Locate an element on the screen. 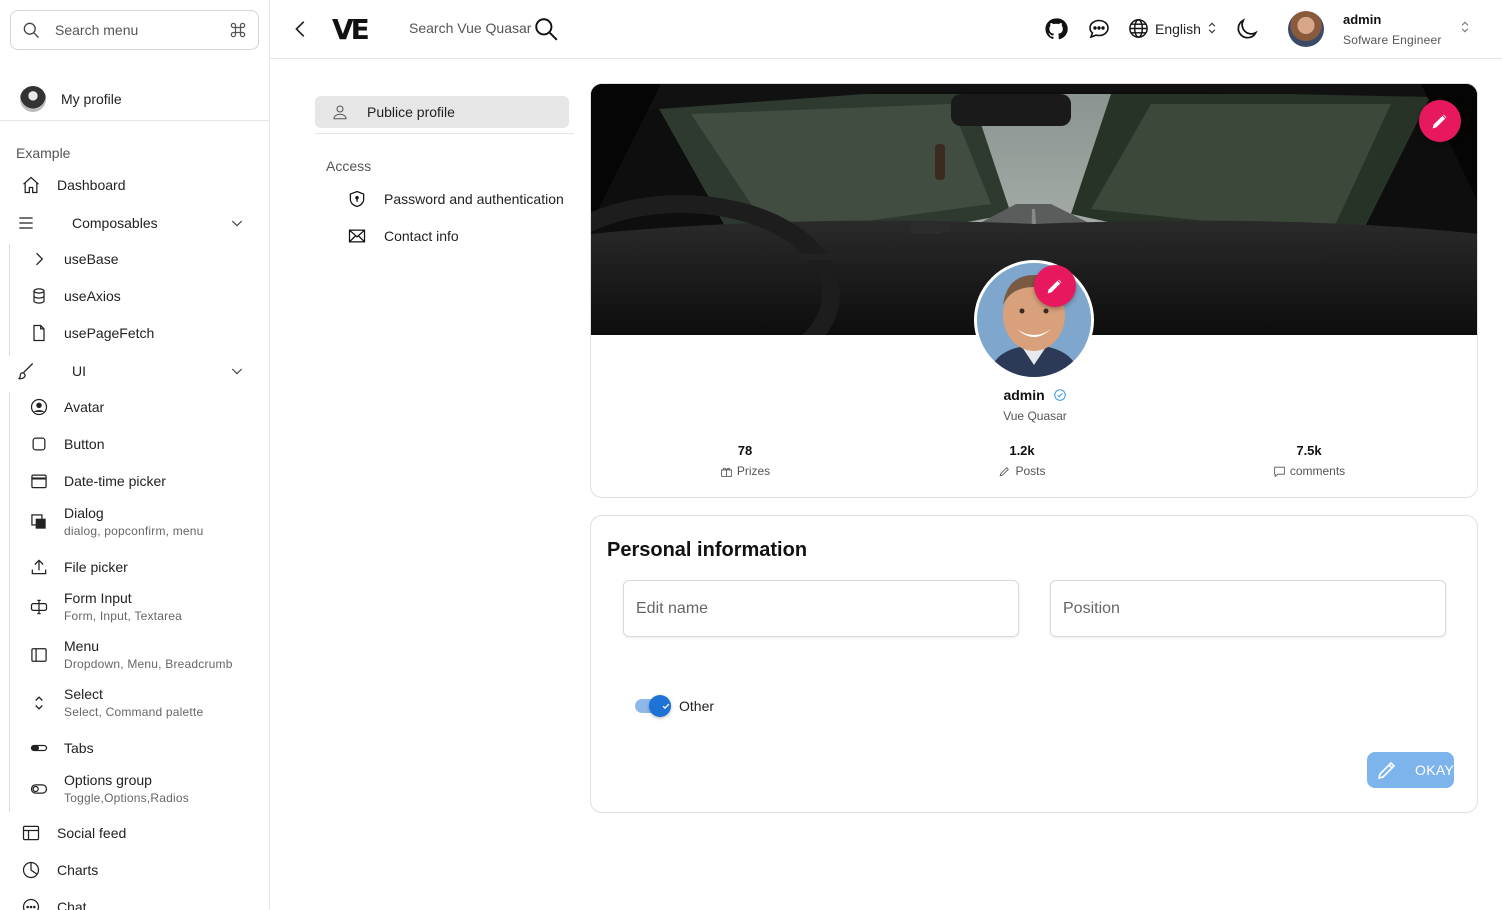 The image size is (1502, 910). edit-avatar-button is located at coordinates (1055, 286).